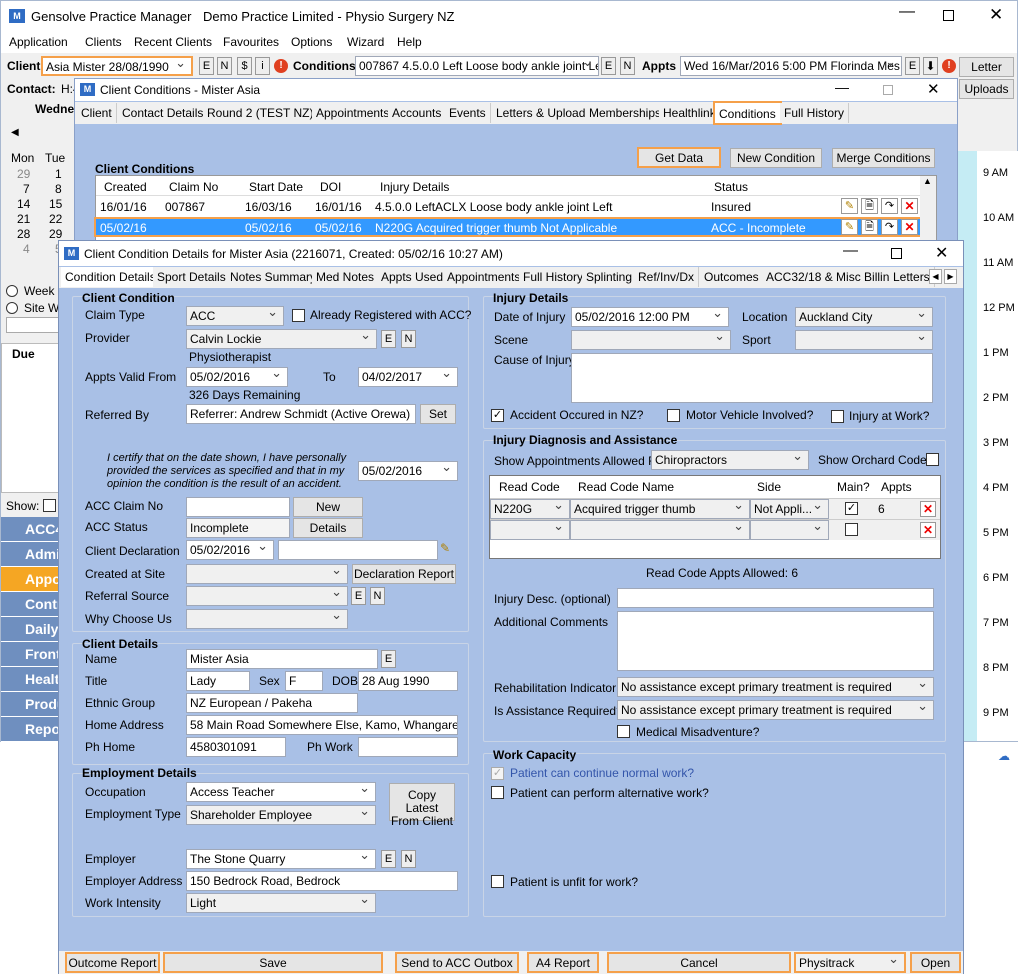 Image resolution: width=1018 pixels, height=974 pixels. Describe the element at coordinates (30, 629) in the screenshot. I see `sidebar-daily: Daily` at that location.